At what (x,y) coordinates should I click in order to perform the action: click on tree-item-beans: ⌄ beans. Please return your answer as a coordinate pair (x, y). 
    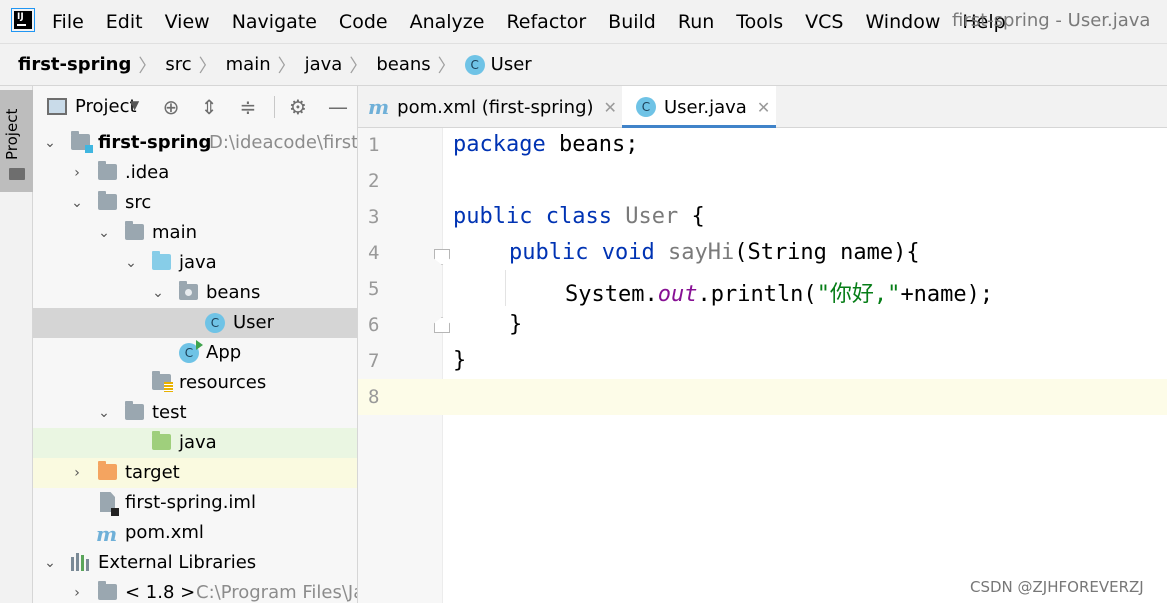
    Looking at the image, I should click on (195, 293).